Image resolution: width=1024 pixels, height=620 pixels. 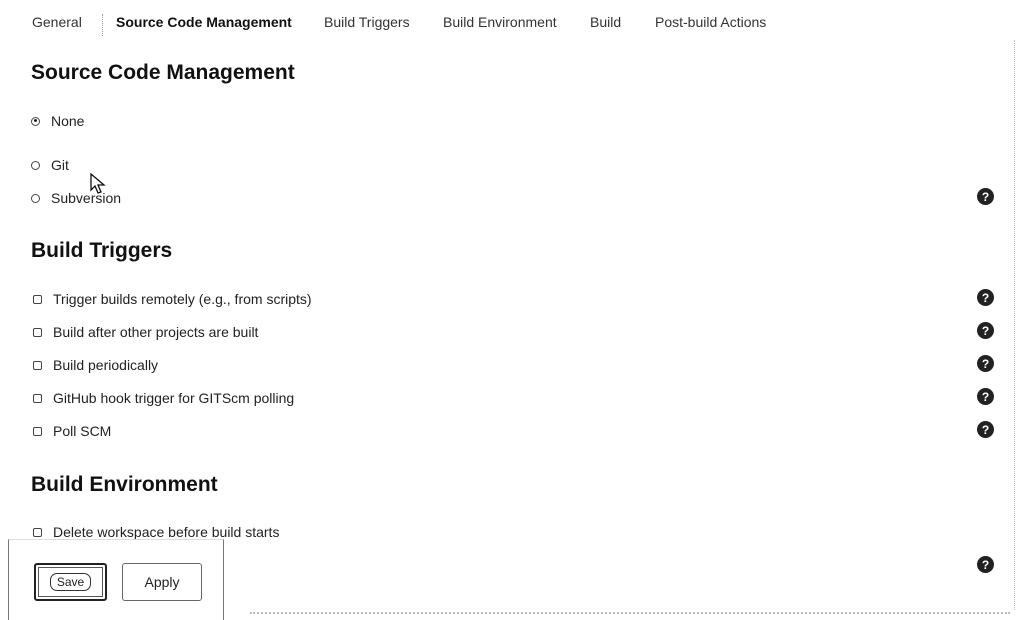 I want to click on trigger-option-periodically: Build periodically, so click(x=94, y=365).